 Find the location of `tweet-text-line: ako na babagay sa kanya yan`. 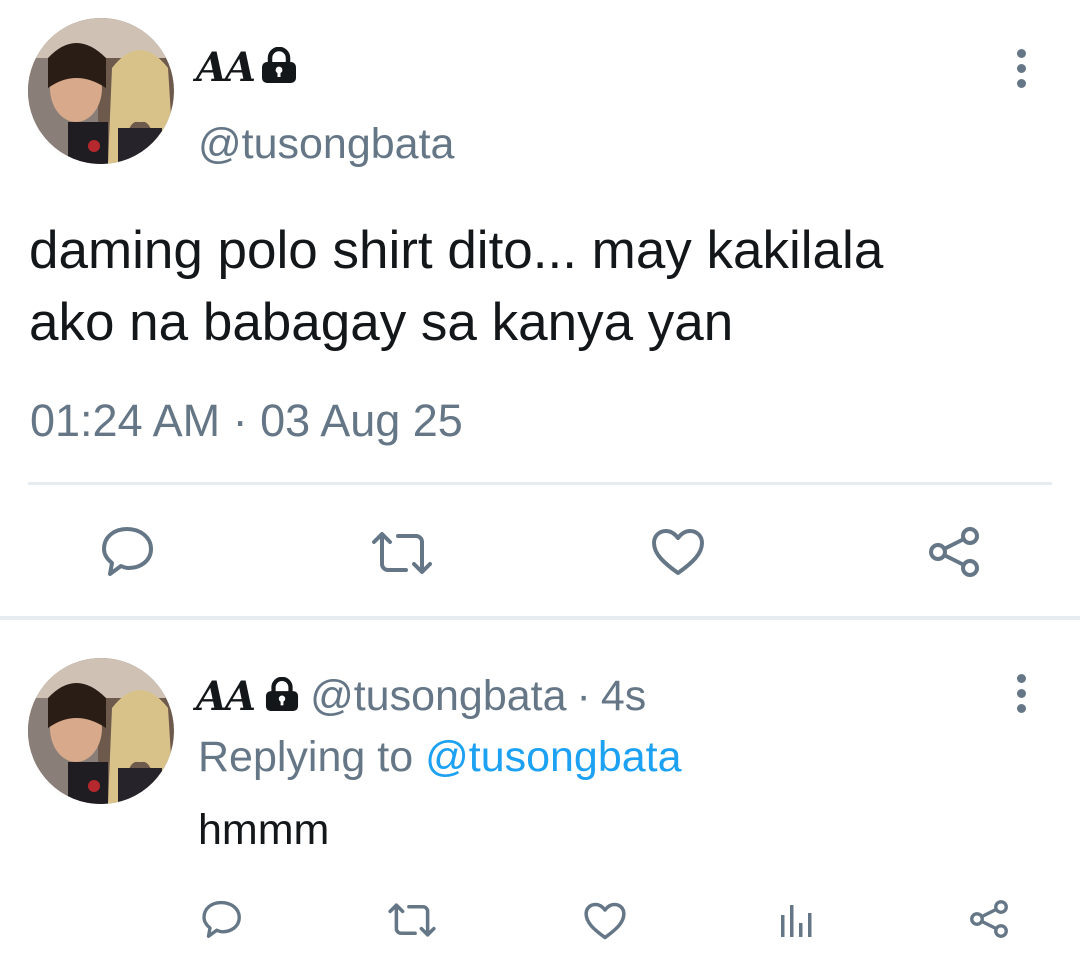

tweet-text-line: ako na babagay sa kanya yan is located at coordinates (381, 322).